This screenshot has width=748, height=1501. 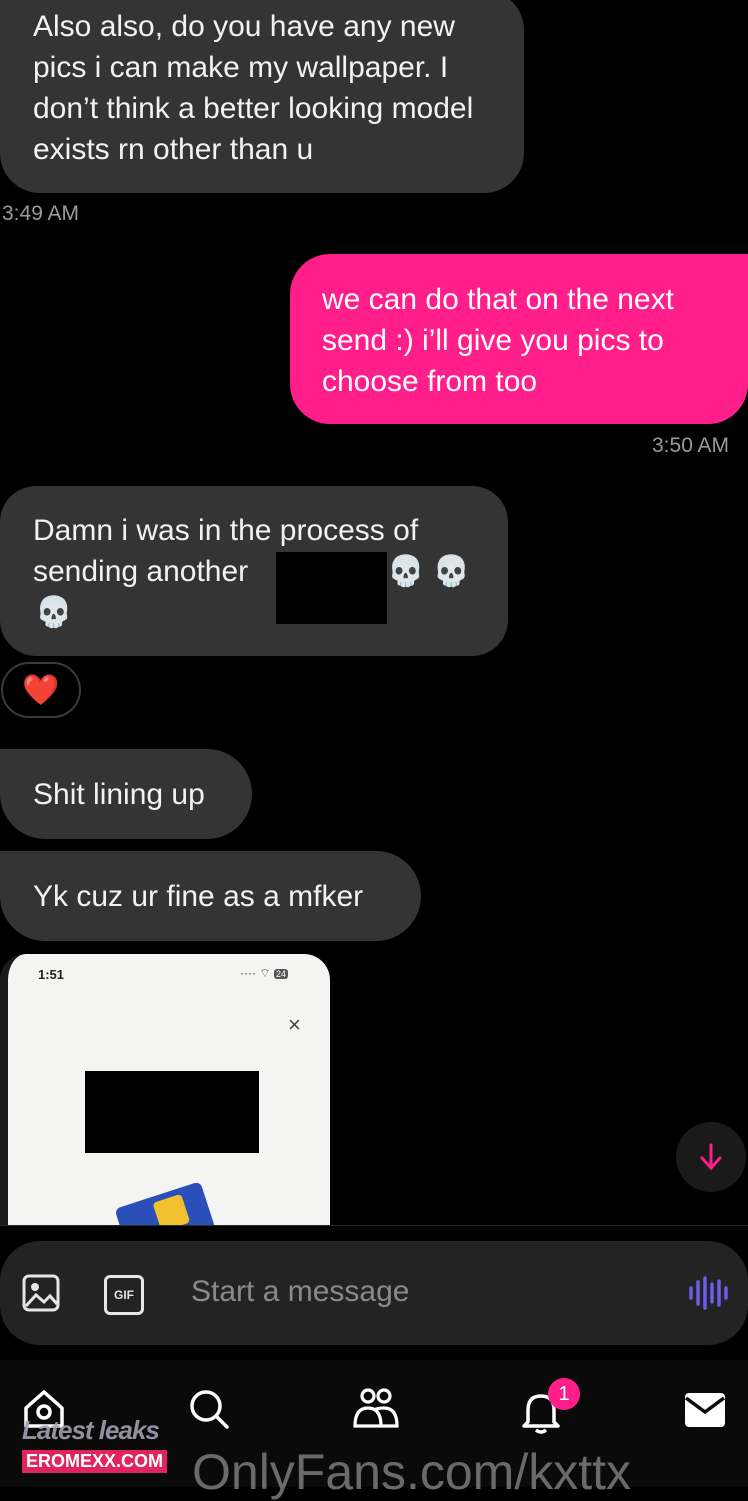 What do you see at coordinates (165, 1203) in the screenshot?
I see `card-graphic` at bounding box center [165, 1203].